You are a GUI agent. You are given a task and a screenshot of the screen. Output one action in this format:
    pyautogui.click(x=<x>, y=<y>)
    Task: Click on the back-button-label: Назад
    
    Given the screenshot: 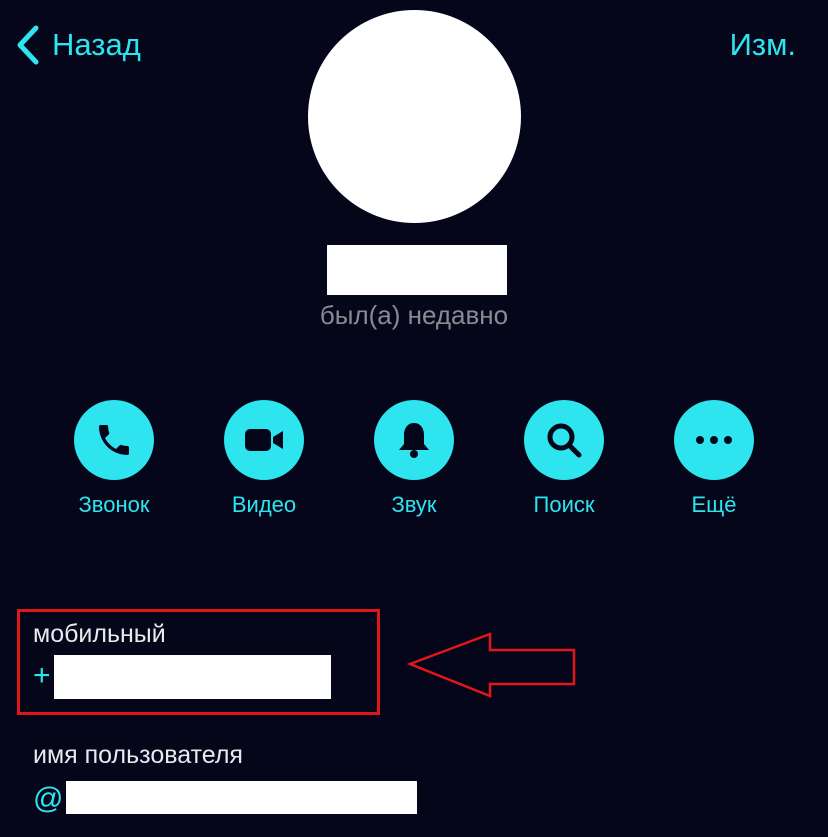 What is the action you would take?
    pyautogui.click(x=96, y=44)
    